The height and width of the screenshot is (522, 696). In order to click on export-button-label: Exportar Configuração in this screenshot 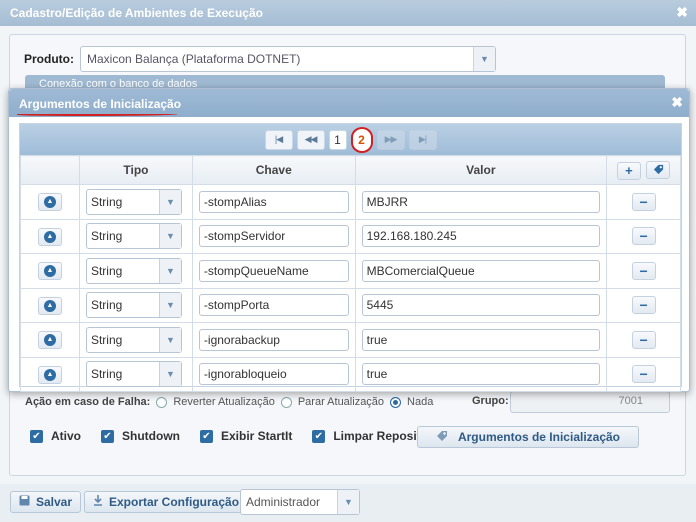, I will do `click(174, 502)`.